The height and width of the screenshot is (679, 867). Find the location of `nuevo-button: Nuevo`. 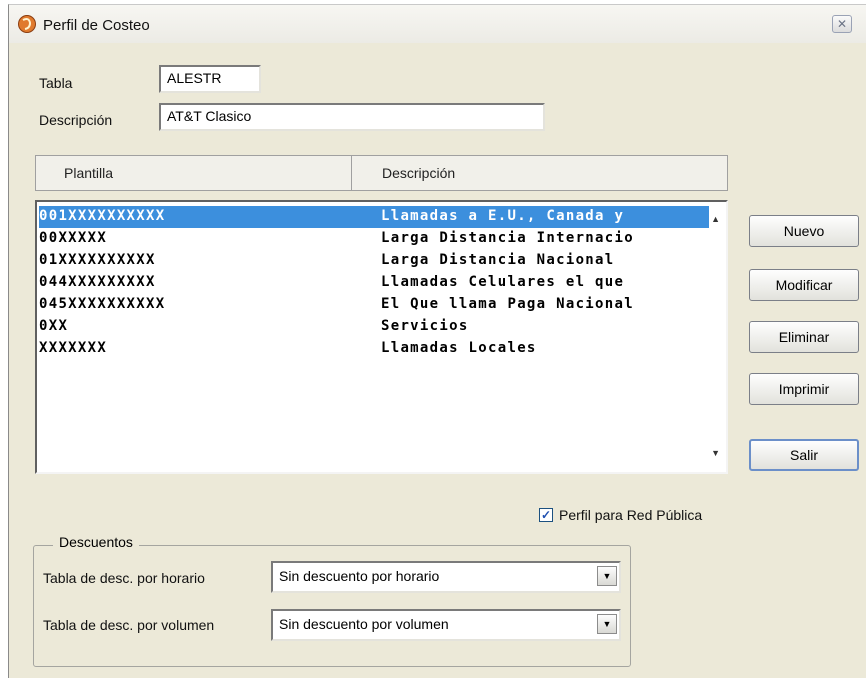

nuevo-button: Nuevo is located at coordinates (804, 231).